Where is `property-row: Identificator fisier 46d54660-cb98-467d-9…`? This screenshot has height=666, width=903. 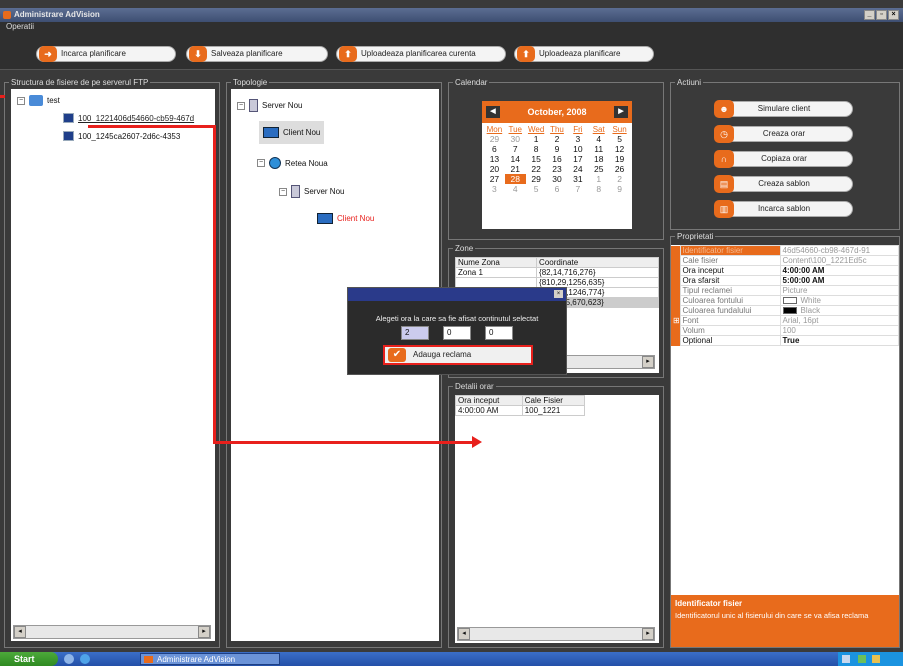
property-row: Identificator fisier 46d54660-cb98-467d-9… is located at coordinates (785, 250).